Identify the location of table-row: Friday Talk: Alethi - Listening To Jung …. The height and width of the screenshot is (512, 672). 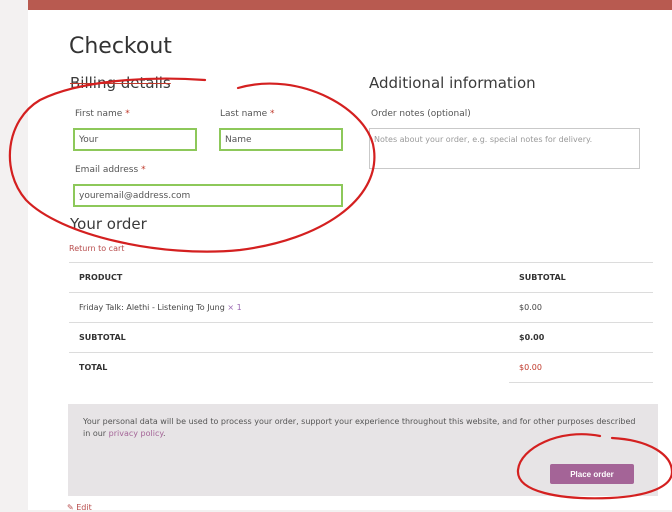
(361, 307).